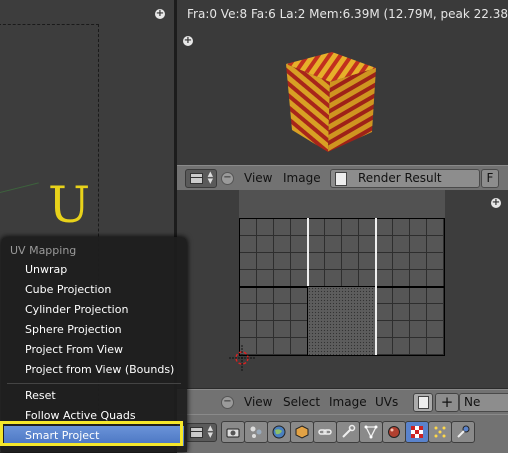 The image size is (508, 453). What do you see at coordinates (386, 402) in the screenshot?
I see `menu-uvs: UVs` at bounding box center [386, 402].